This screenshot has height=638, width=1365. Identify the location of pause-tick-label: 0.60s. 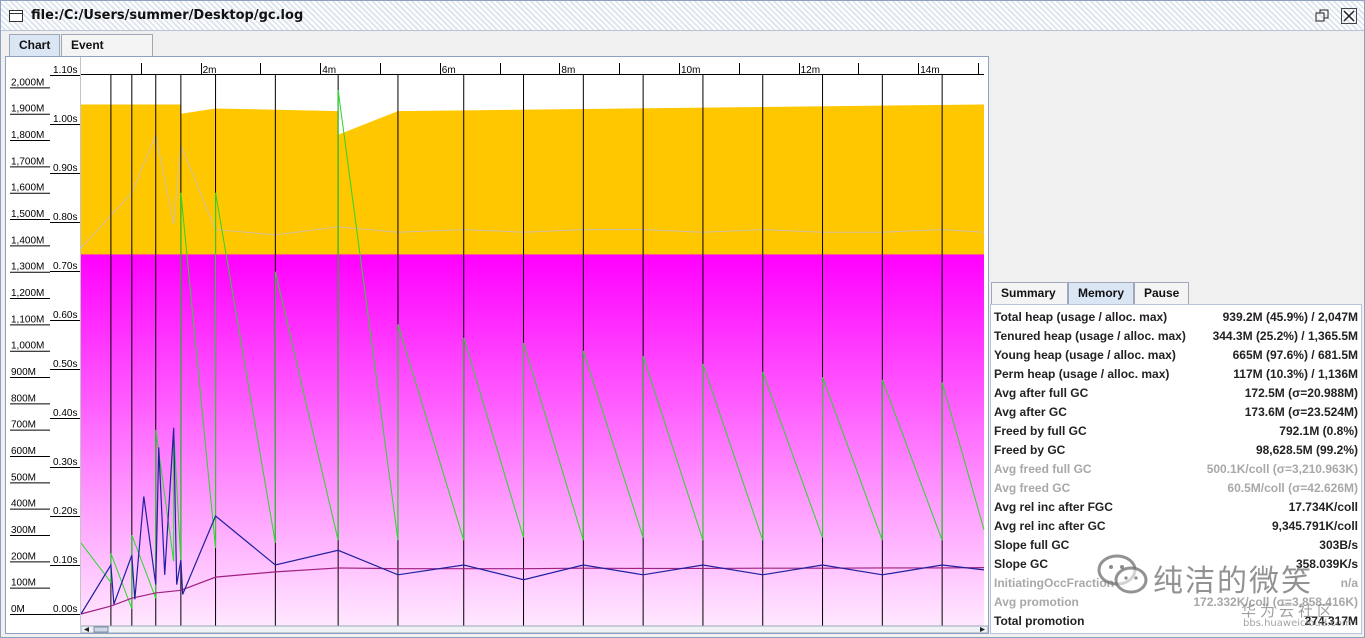
(65, 315).